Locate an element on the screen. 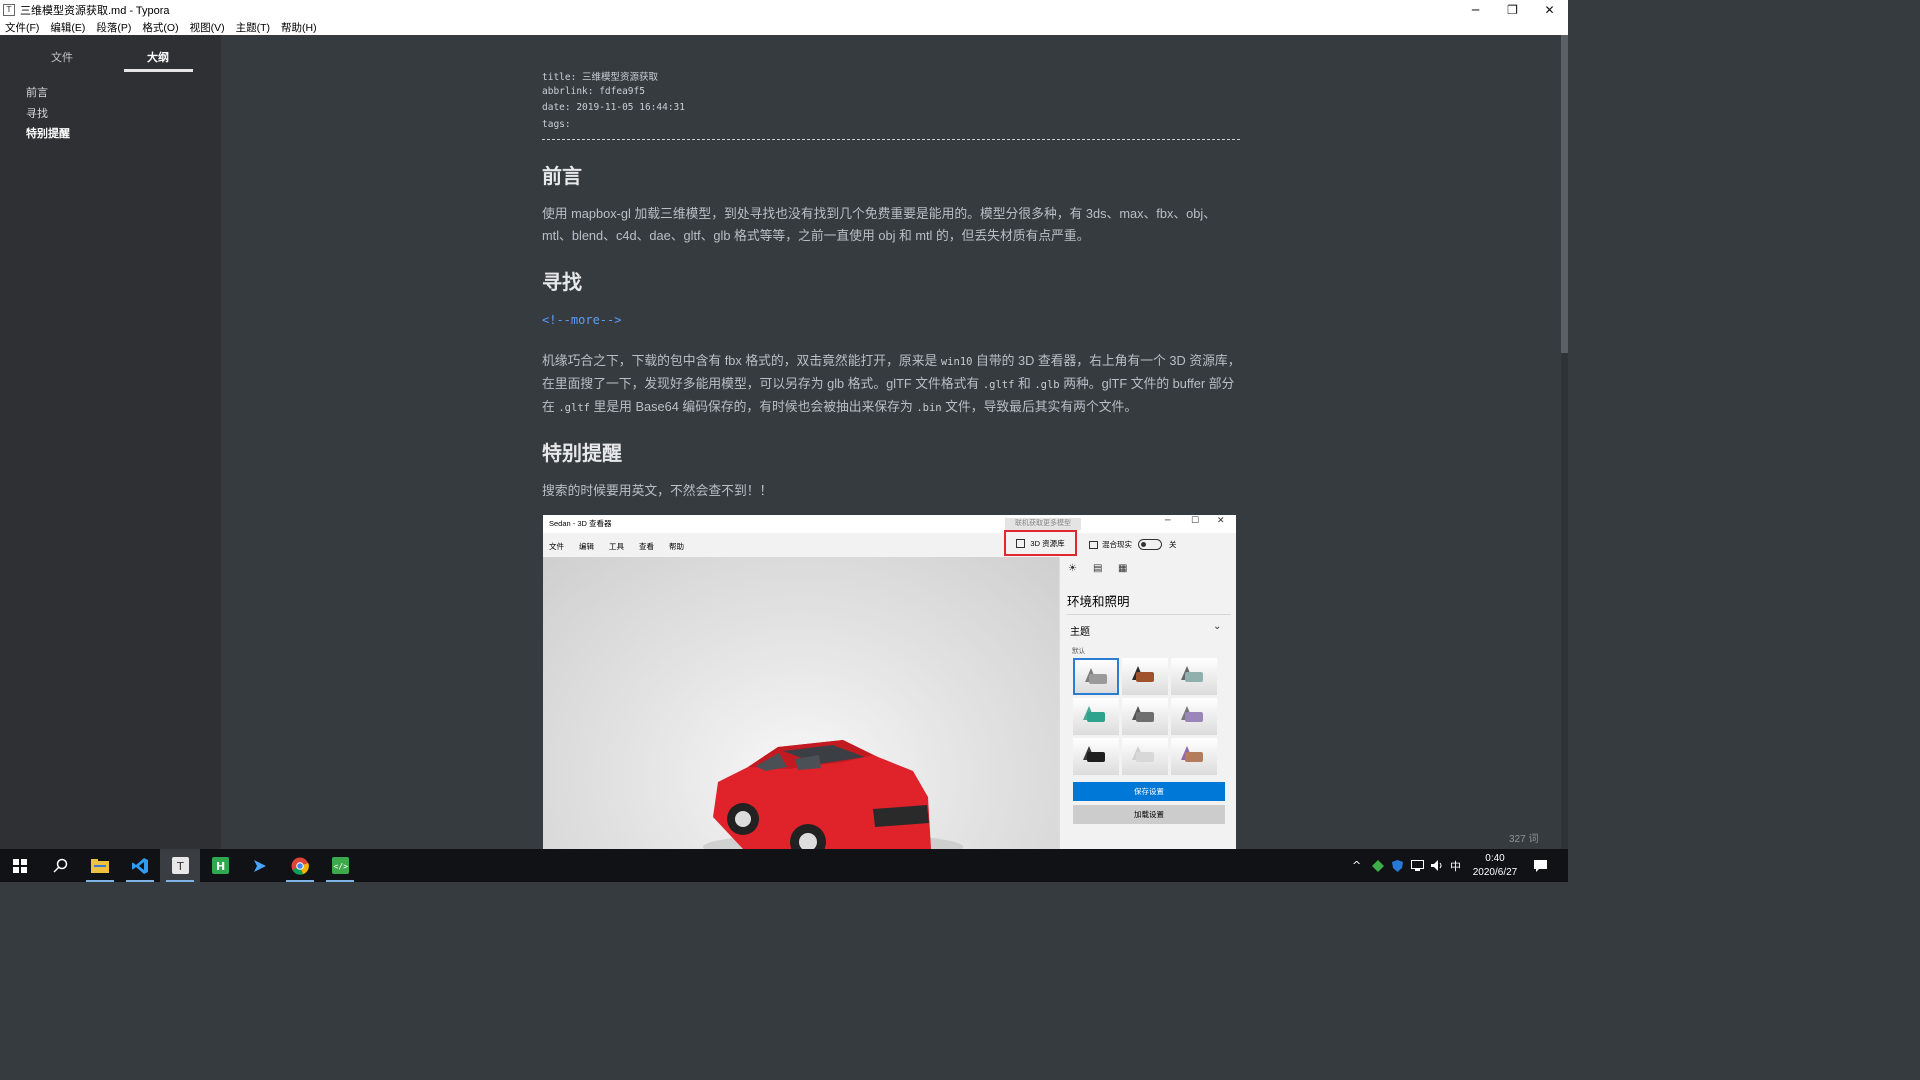 The height and width of the screenshot is (1080, 1920). front-matter-date: date: 2019-11-05 16:44:31 is located at coordinates (613, 107).